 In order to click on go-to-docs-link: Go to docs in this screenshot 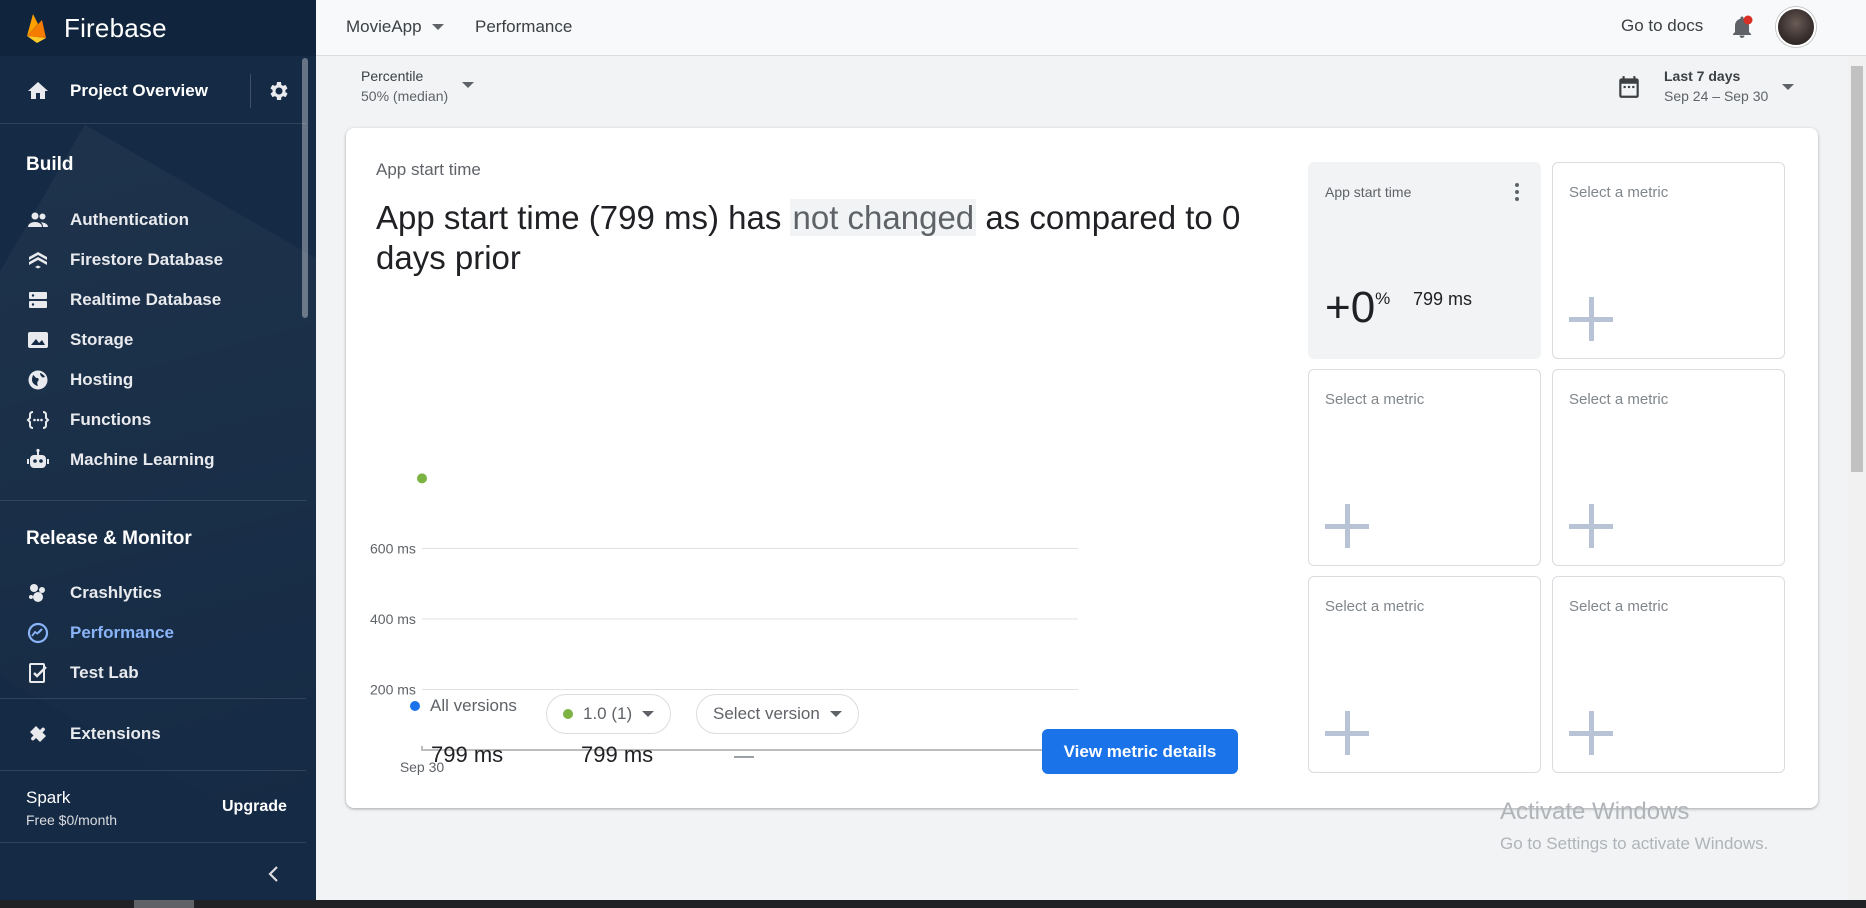, I will do `click(1662, 26)`.